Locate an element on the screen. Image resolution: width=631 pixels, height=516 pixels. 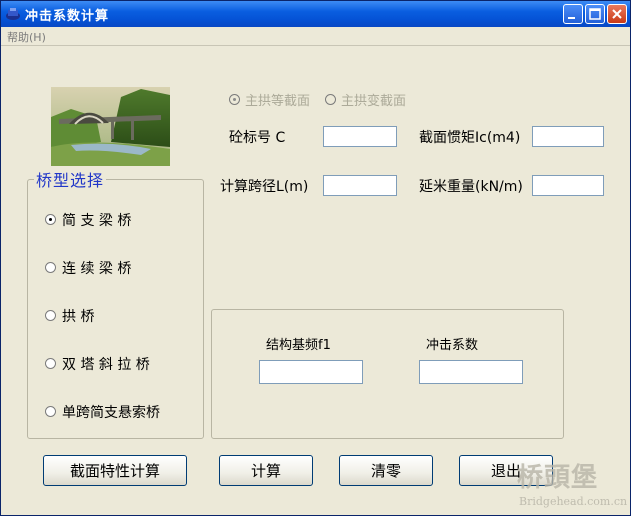
minimize-icon is located at coordinates (571, 18).